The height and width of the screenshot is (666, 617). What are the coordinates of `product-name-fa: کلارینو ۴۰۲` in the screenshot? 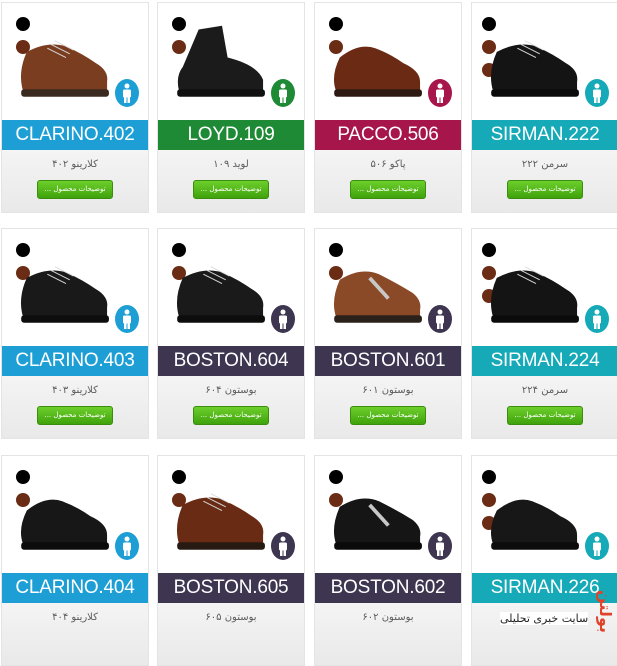 It's located at (75, 164).